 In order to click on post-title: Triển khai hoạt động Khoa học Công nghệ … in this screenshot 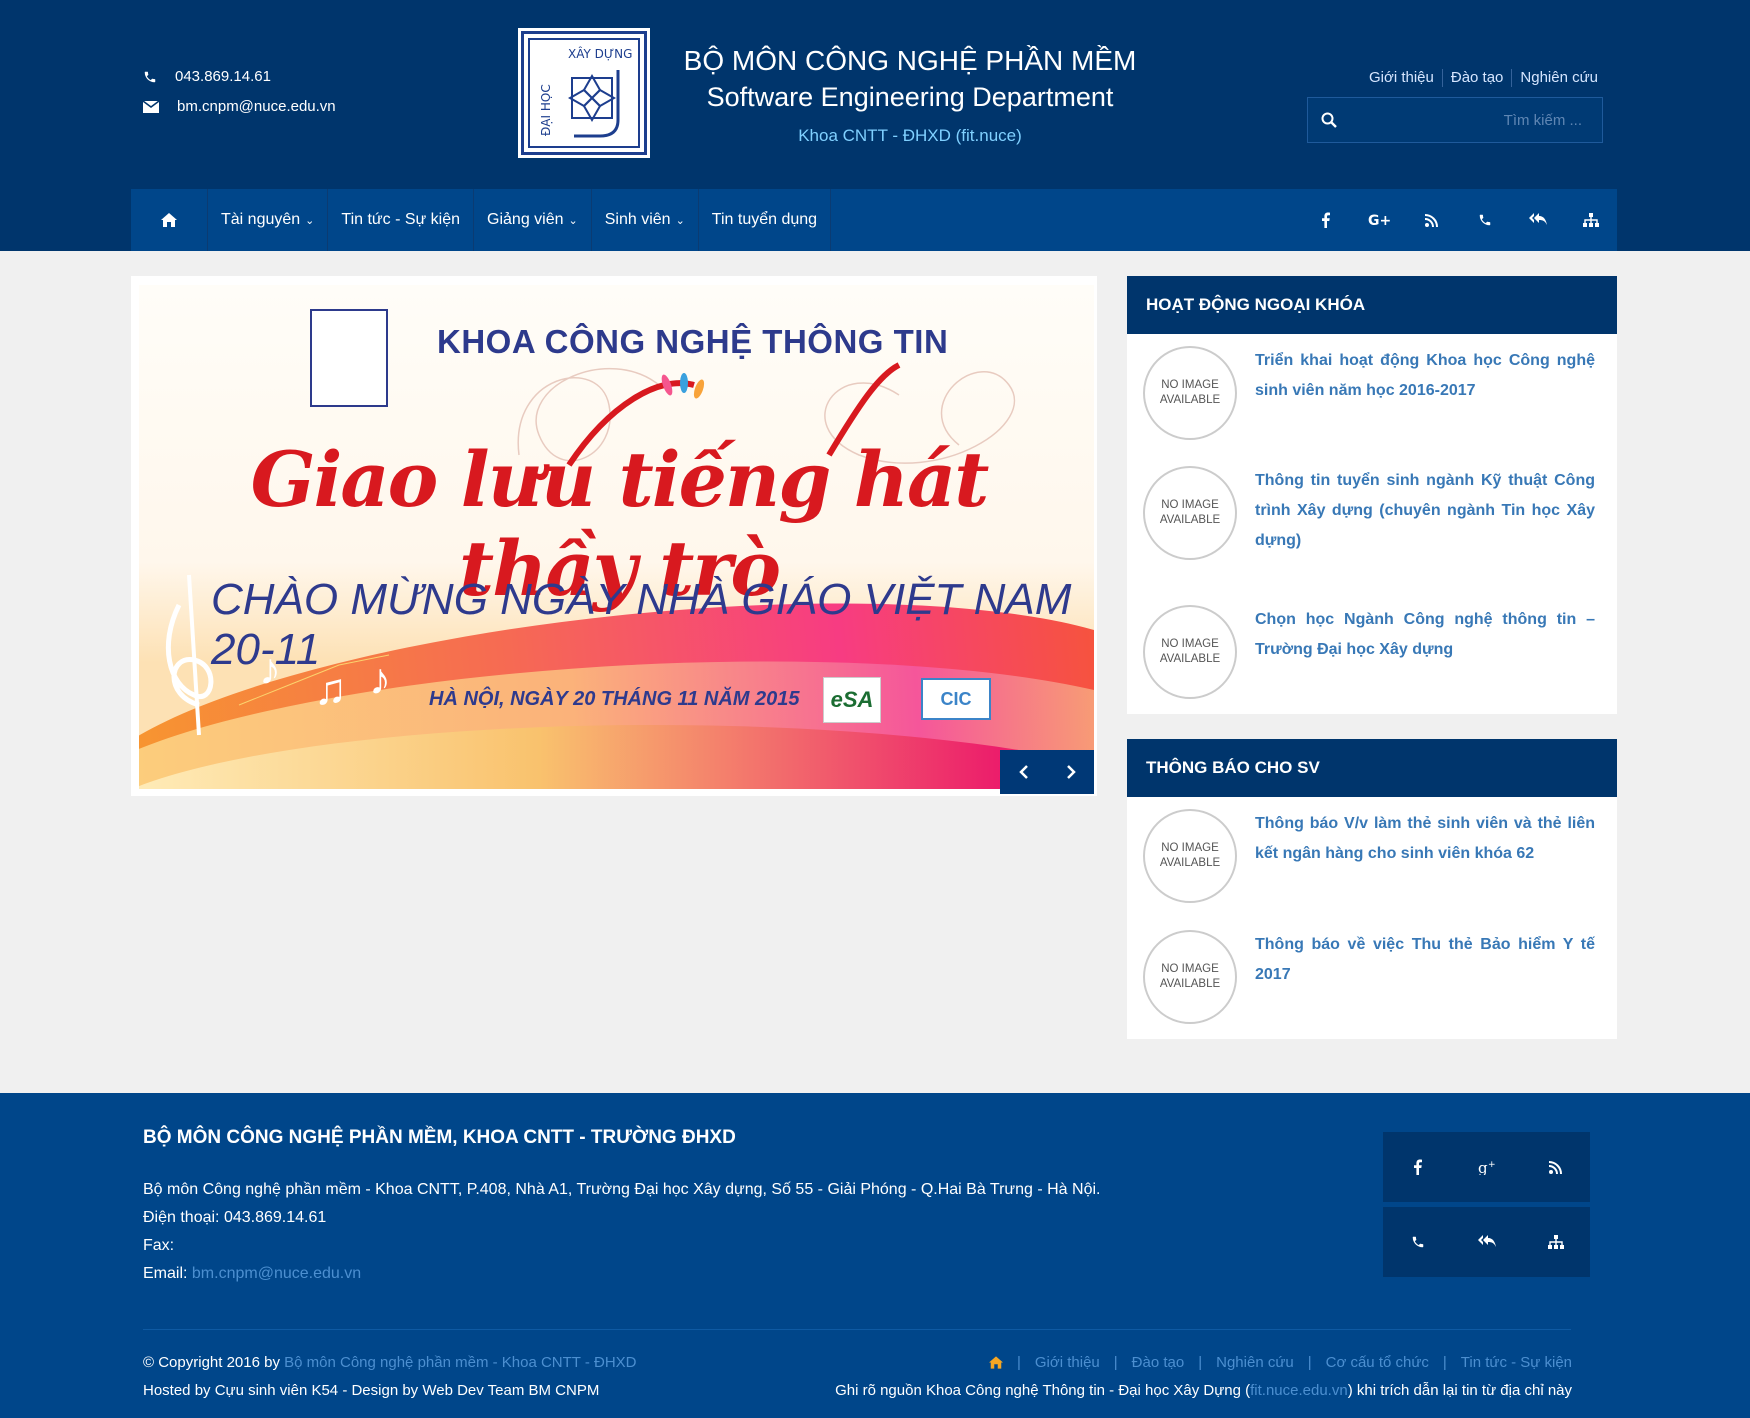, I will do `click(1425, 393)`.